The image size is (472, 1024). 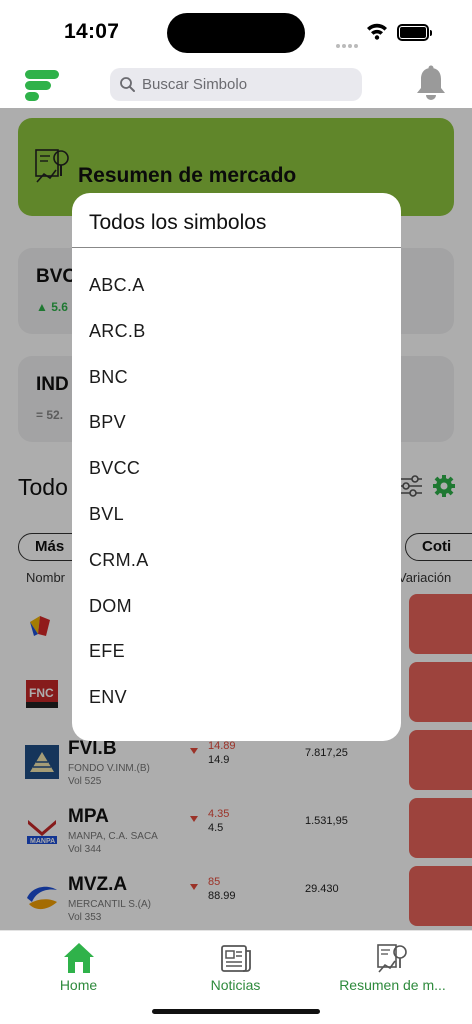 I want to click on home-icon, so click(x=78, y=958).